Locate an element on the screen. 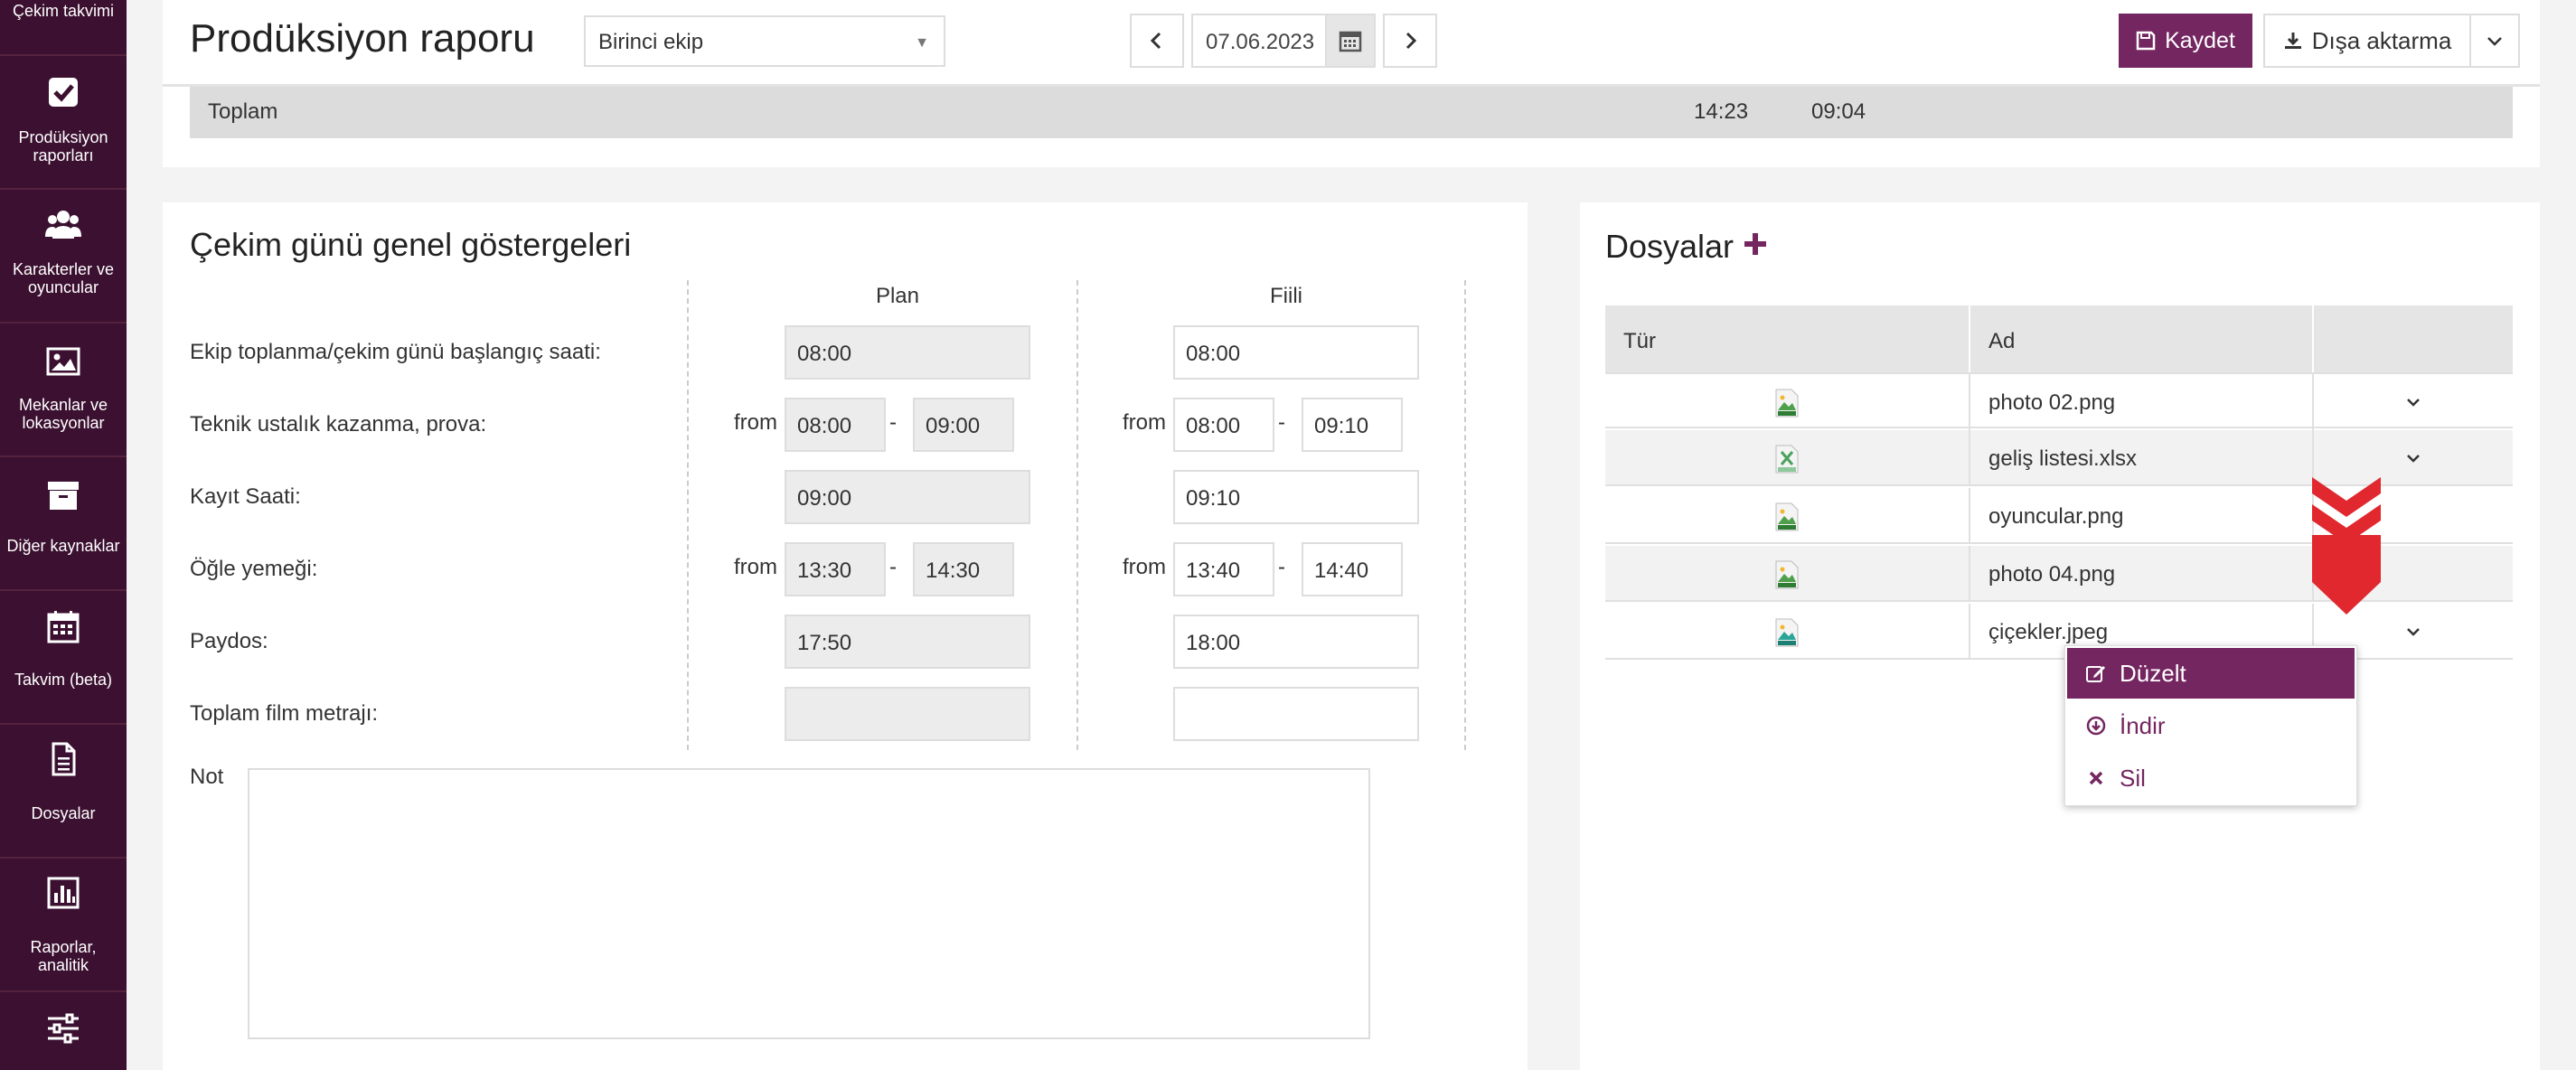 This screenshot has width=2576, height=1070. menu-item-download: İndir is located at coordinates (2211, 725).